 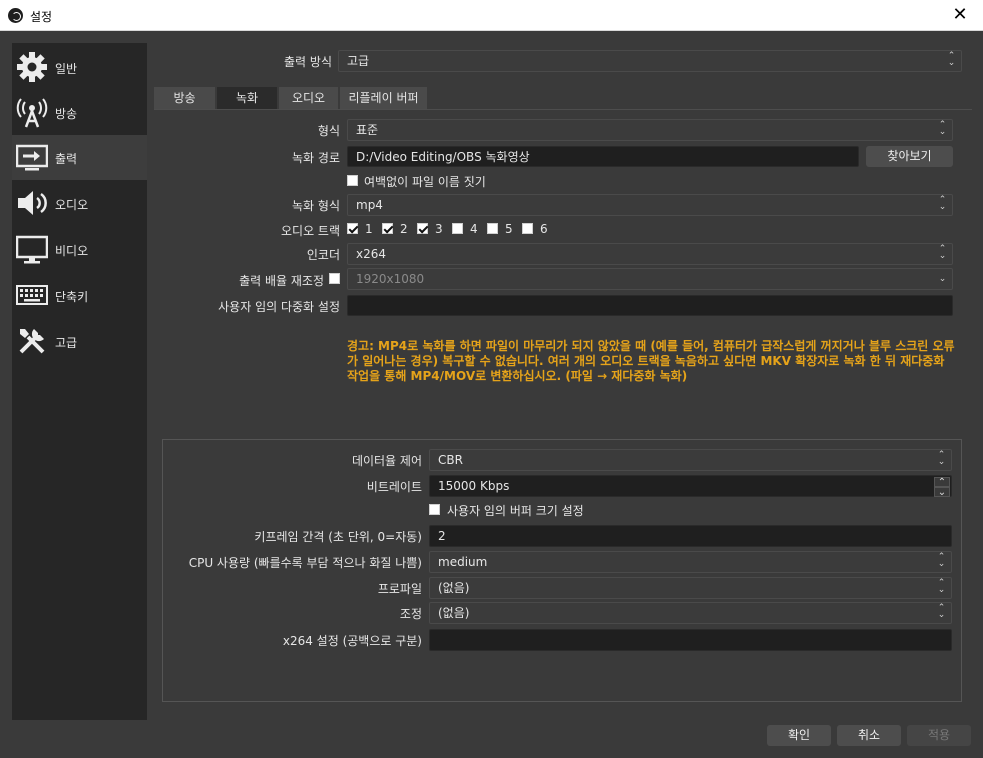 I want to click on sidebar-item-label: 고급, so click(x=66, y=343).